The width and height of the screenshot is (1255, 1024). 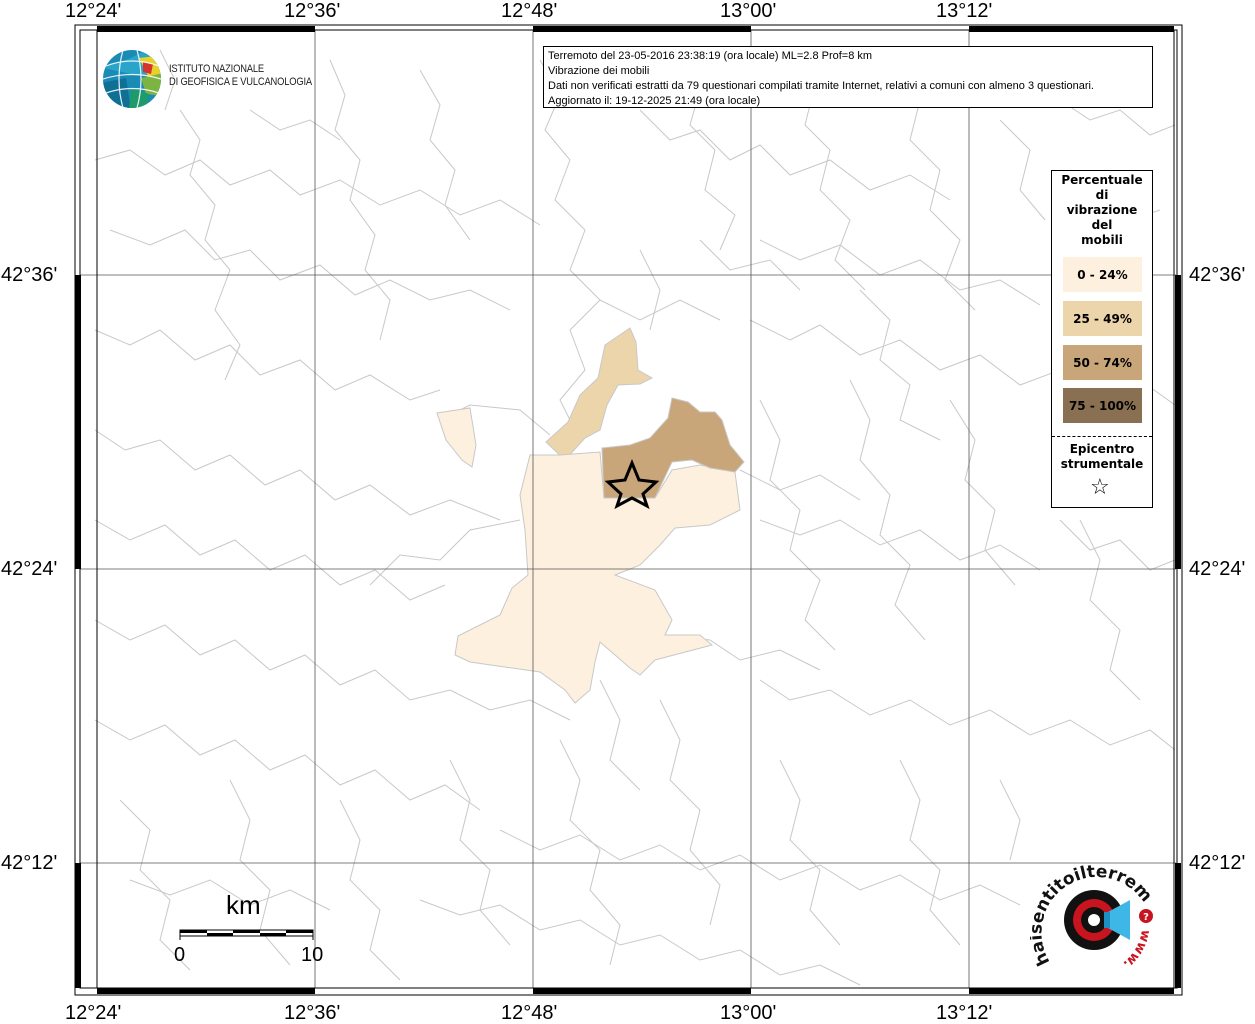 I want to click on top-tick-5: 13°12', so click(x=964, y=11).